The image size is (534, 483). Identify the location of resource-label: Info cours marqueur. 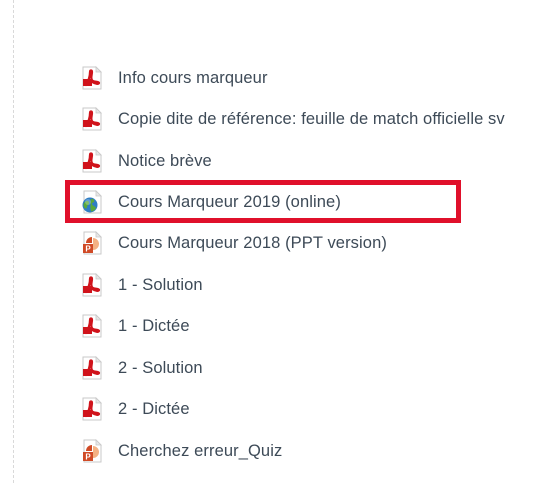
(193, 78).